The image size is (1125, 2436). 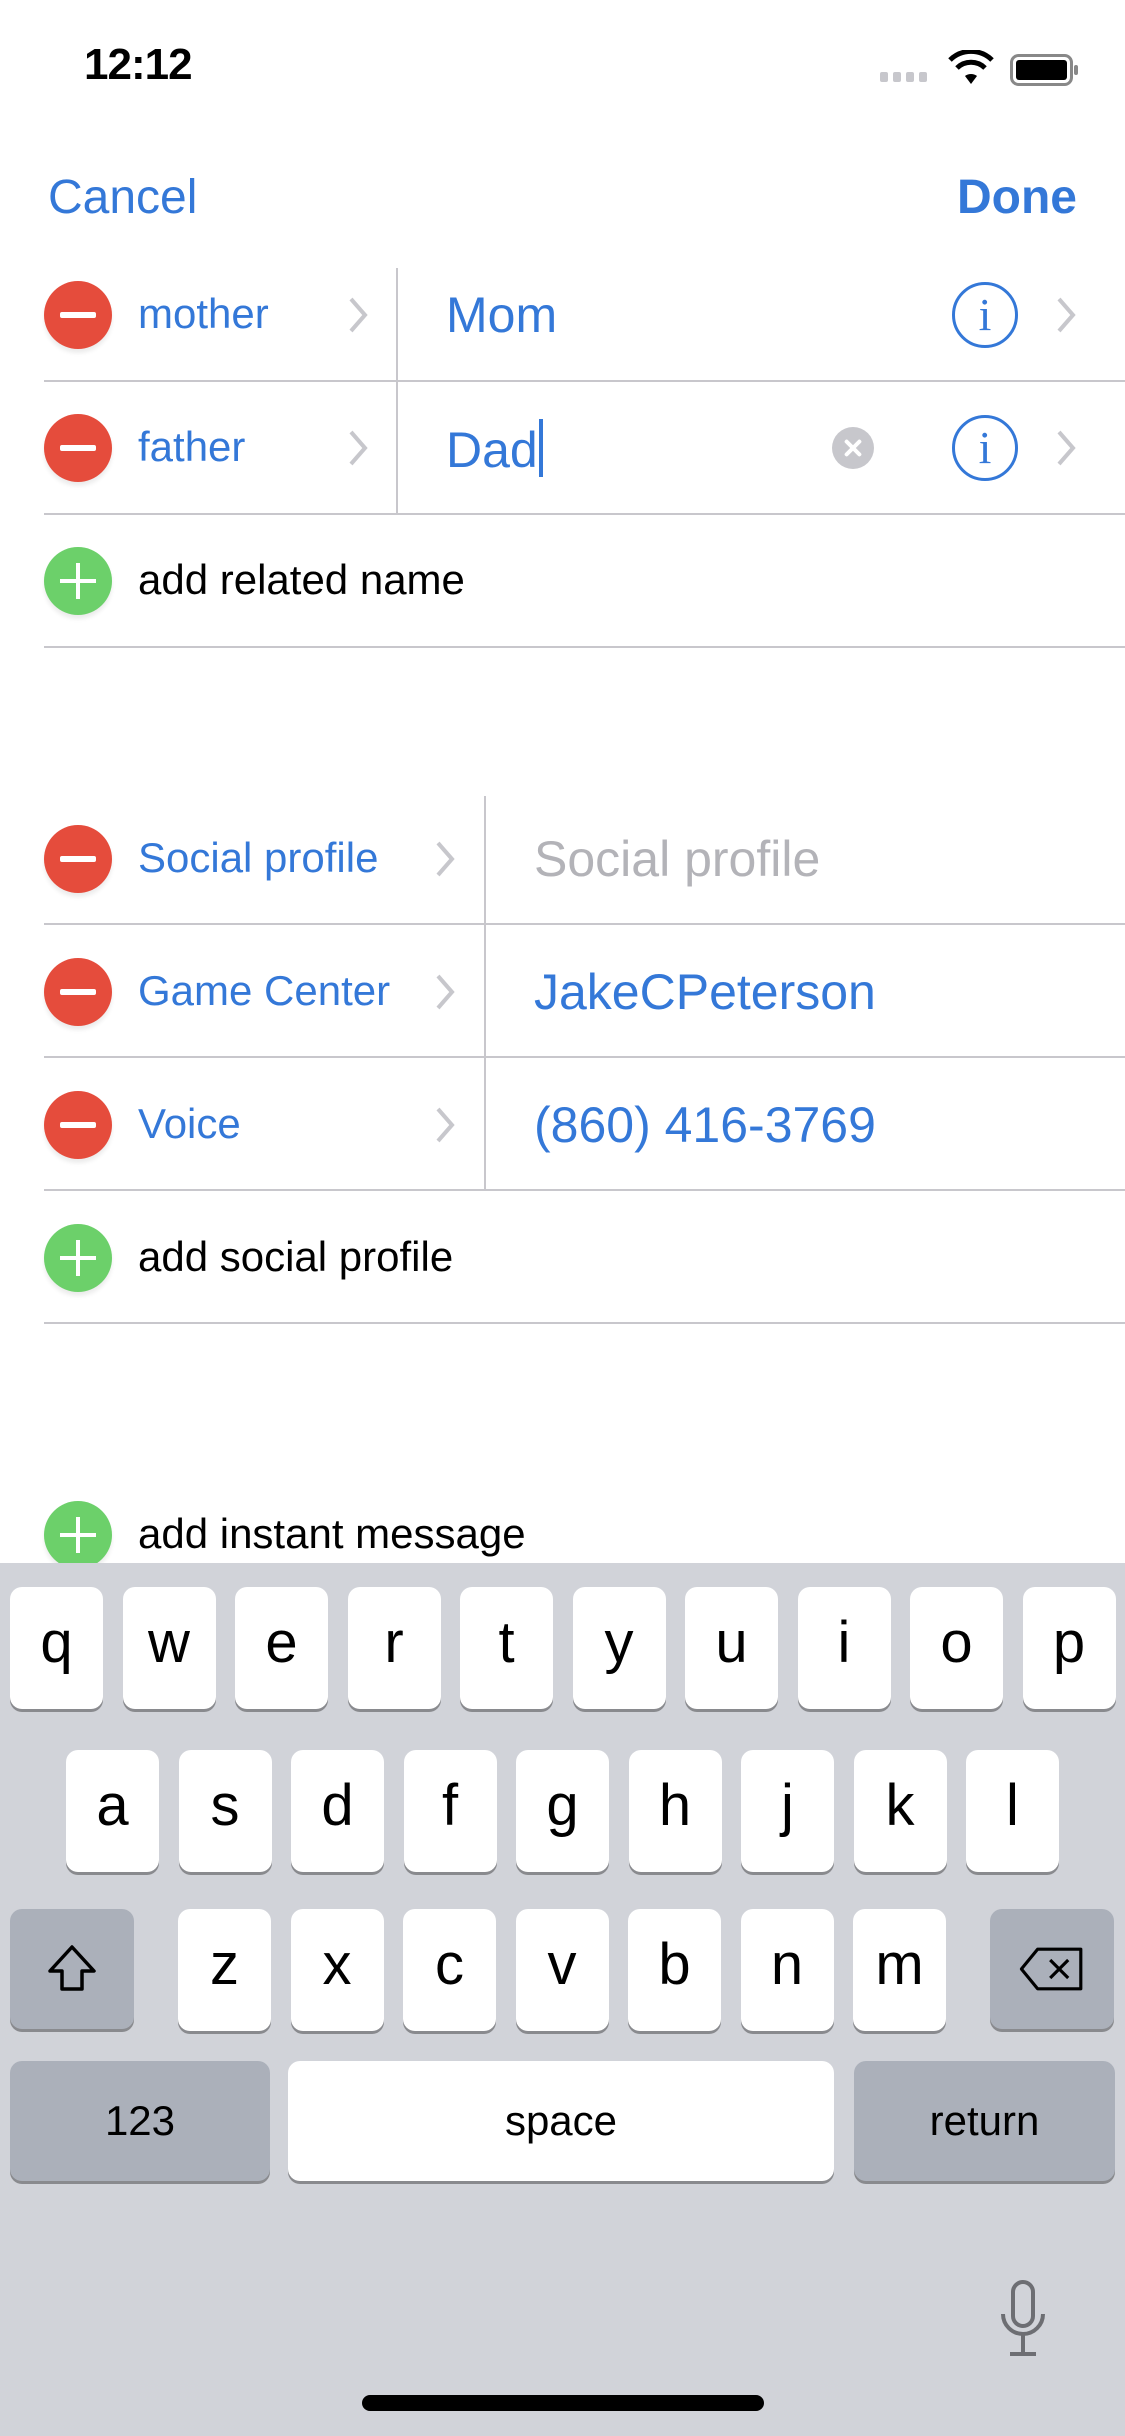 I want to click on status-bar: 12:12, so click(x=562, y=65).